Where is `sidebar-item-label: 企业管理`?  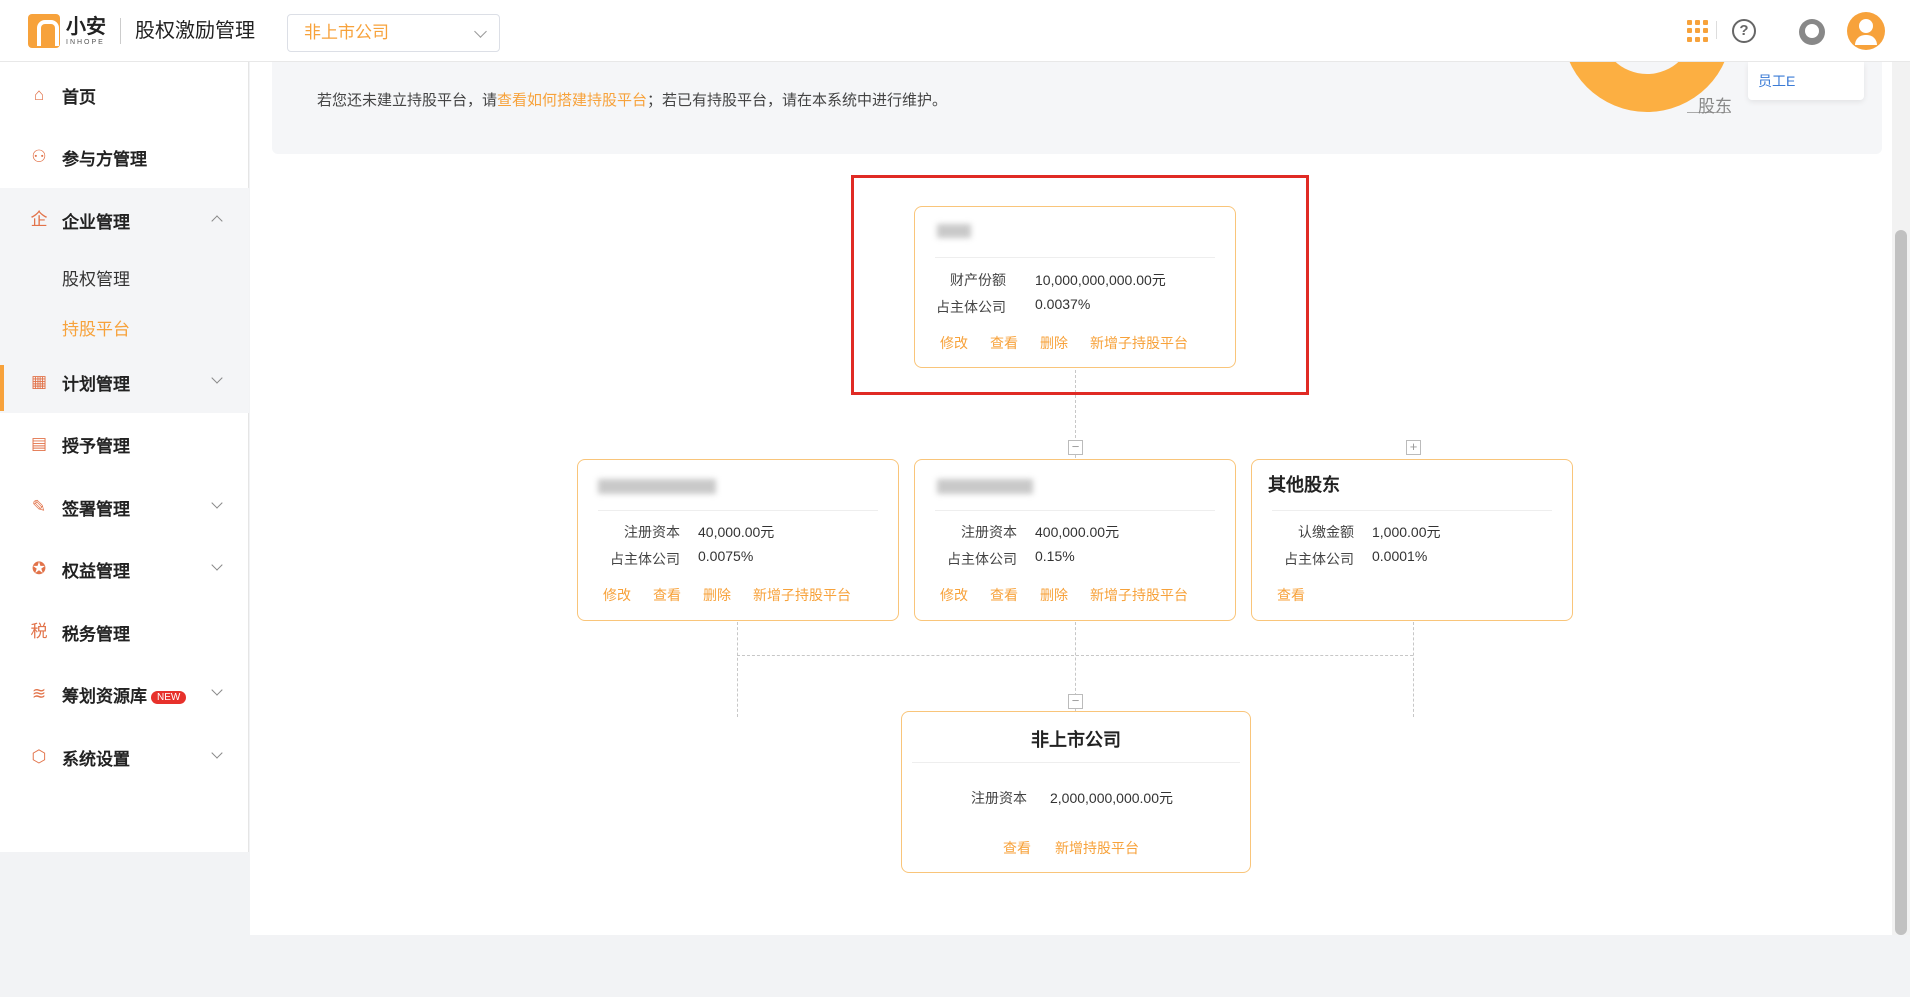
sidebar-item-label: 企业管理 is located at coordinates (96, 222).